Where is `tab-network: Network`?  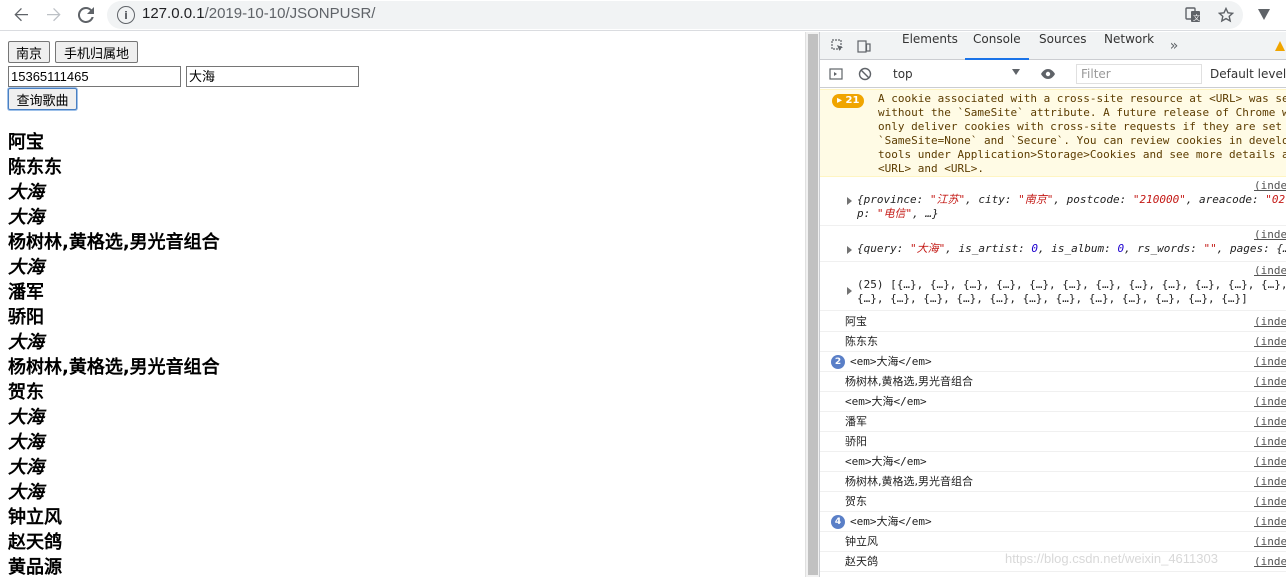 tab-network: Network is located at coordinates (1129, 46).